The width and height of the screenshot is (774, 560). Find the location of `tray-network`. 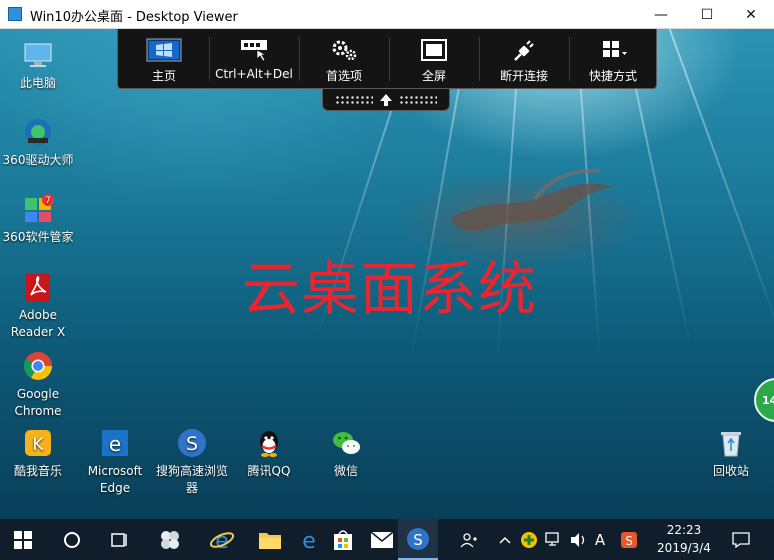

tray-network is located at coordinates (554, 539).